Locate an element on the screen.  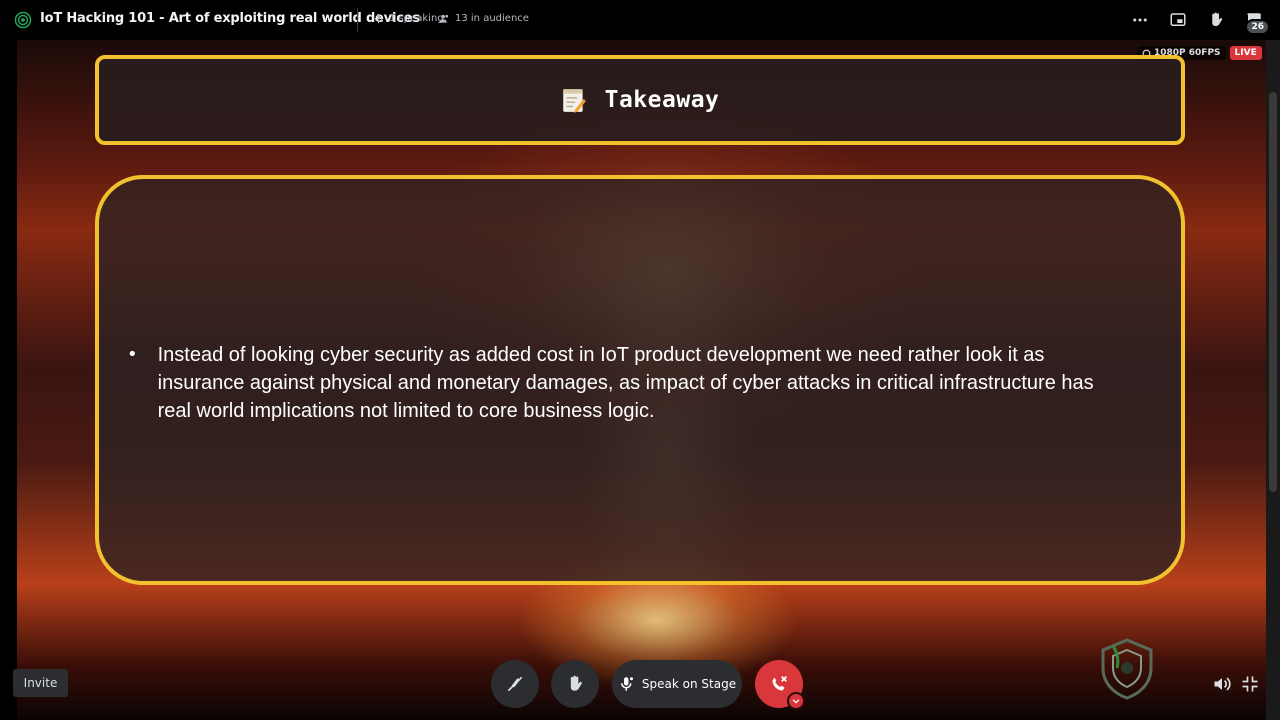
exit-fullscreen-button is located at coordinates (1250, 684).